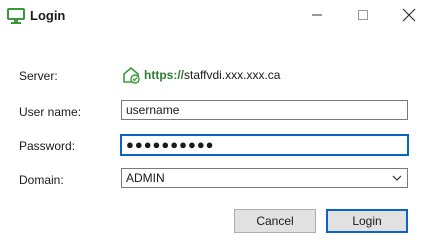 The width and height of the screenshot is (432, 249). Describe the element at coordinates (41, 180) in the screenshot. I see `domain-label: Domain:` at that location.